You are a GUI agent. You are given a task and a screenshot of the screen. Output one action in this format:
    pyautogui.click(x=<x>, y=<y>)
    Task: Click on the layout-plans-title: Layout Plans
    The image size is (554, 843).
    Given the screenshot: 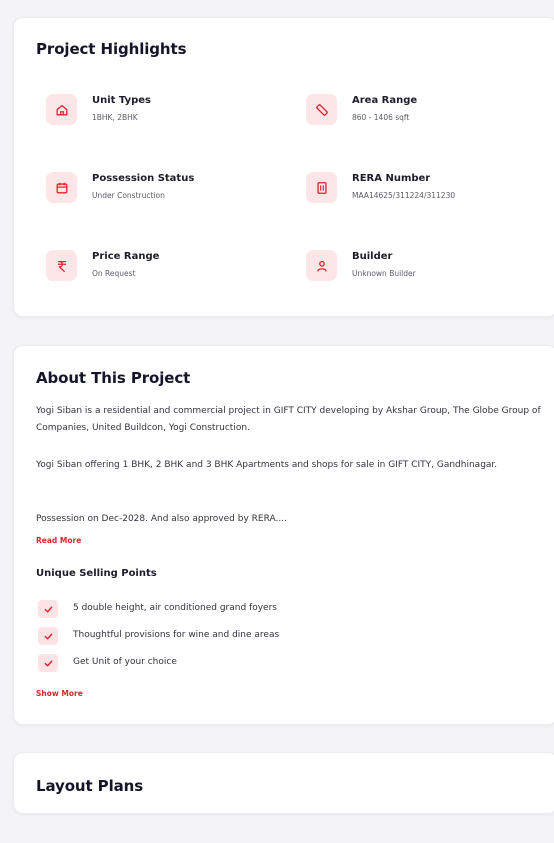 What is the action you would take?
    pyautogui.click(x=90, y=786)
    